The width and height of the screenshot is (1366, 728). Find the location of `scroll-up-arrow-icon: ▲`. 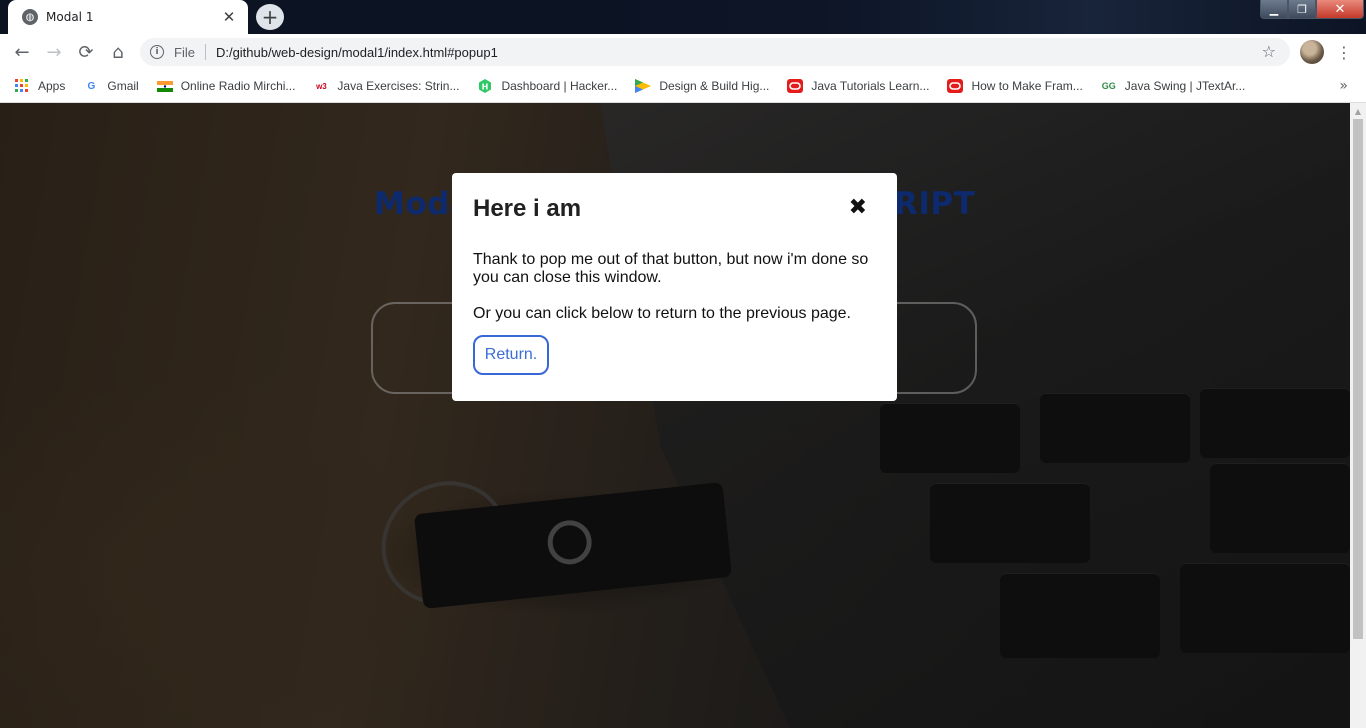

scroll-up-arrow-icon: ▲ is located at coordinates (1358, 112).